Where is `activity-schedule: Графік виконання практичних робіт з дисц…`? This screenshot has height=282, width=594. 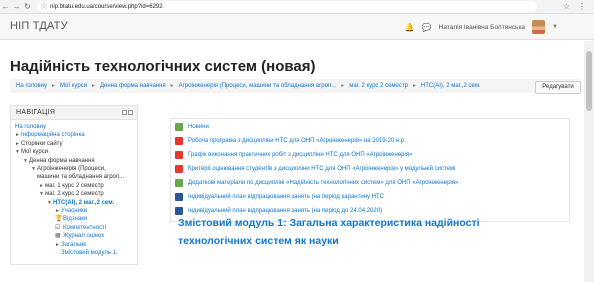
activity-schedule: Графік виконання практичних робіт з дисц… is located at coordinates (293, 155).